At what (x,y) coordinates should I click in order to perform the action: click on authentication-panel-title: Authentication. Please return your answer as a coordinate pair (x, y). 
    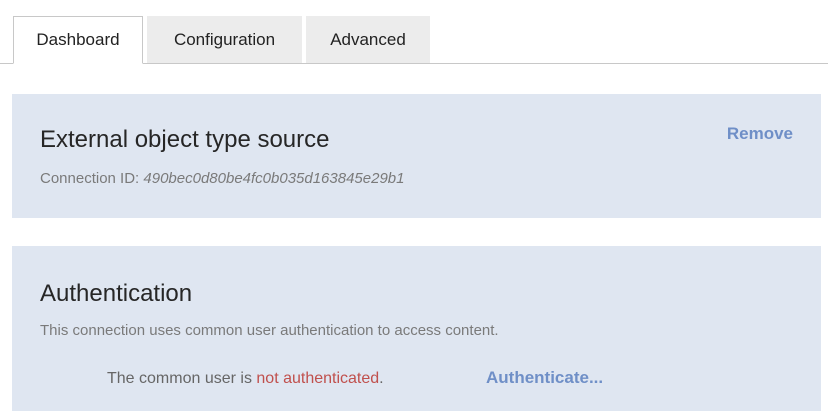
    Looking at the image, I should click on (116, 293).